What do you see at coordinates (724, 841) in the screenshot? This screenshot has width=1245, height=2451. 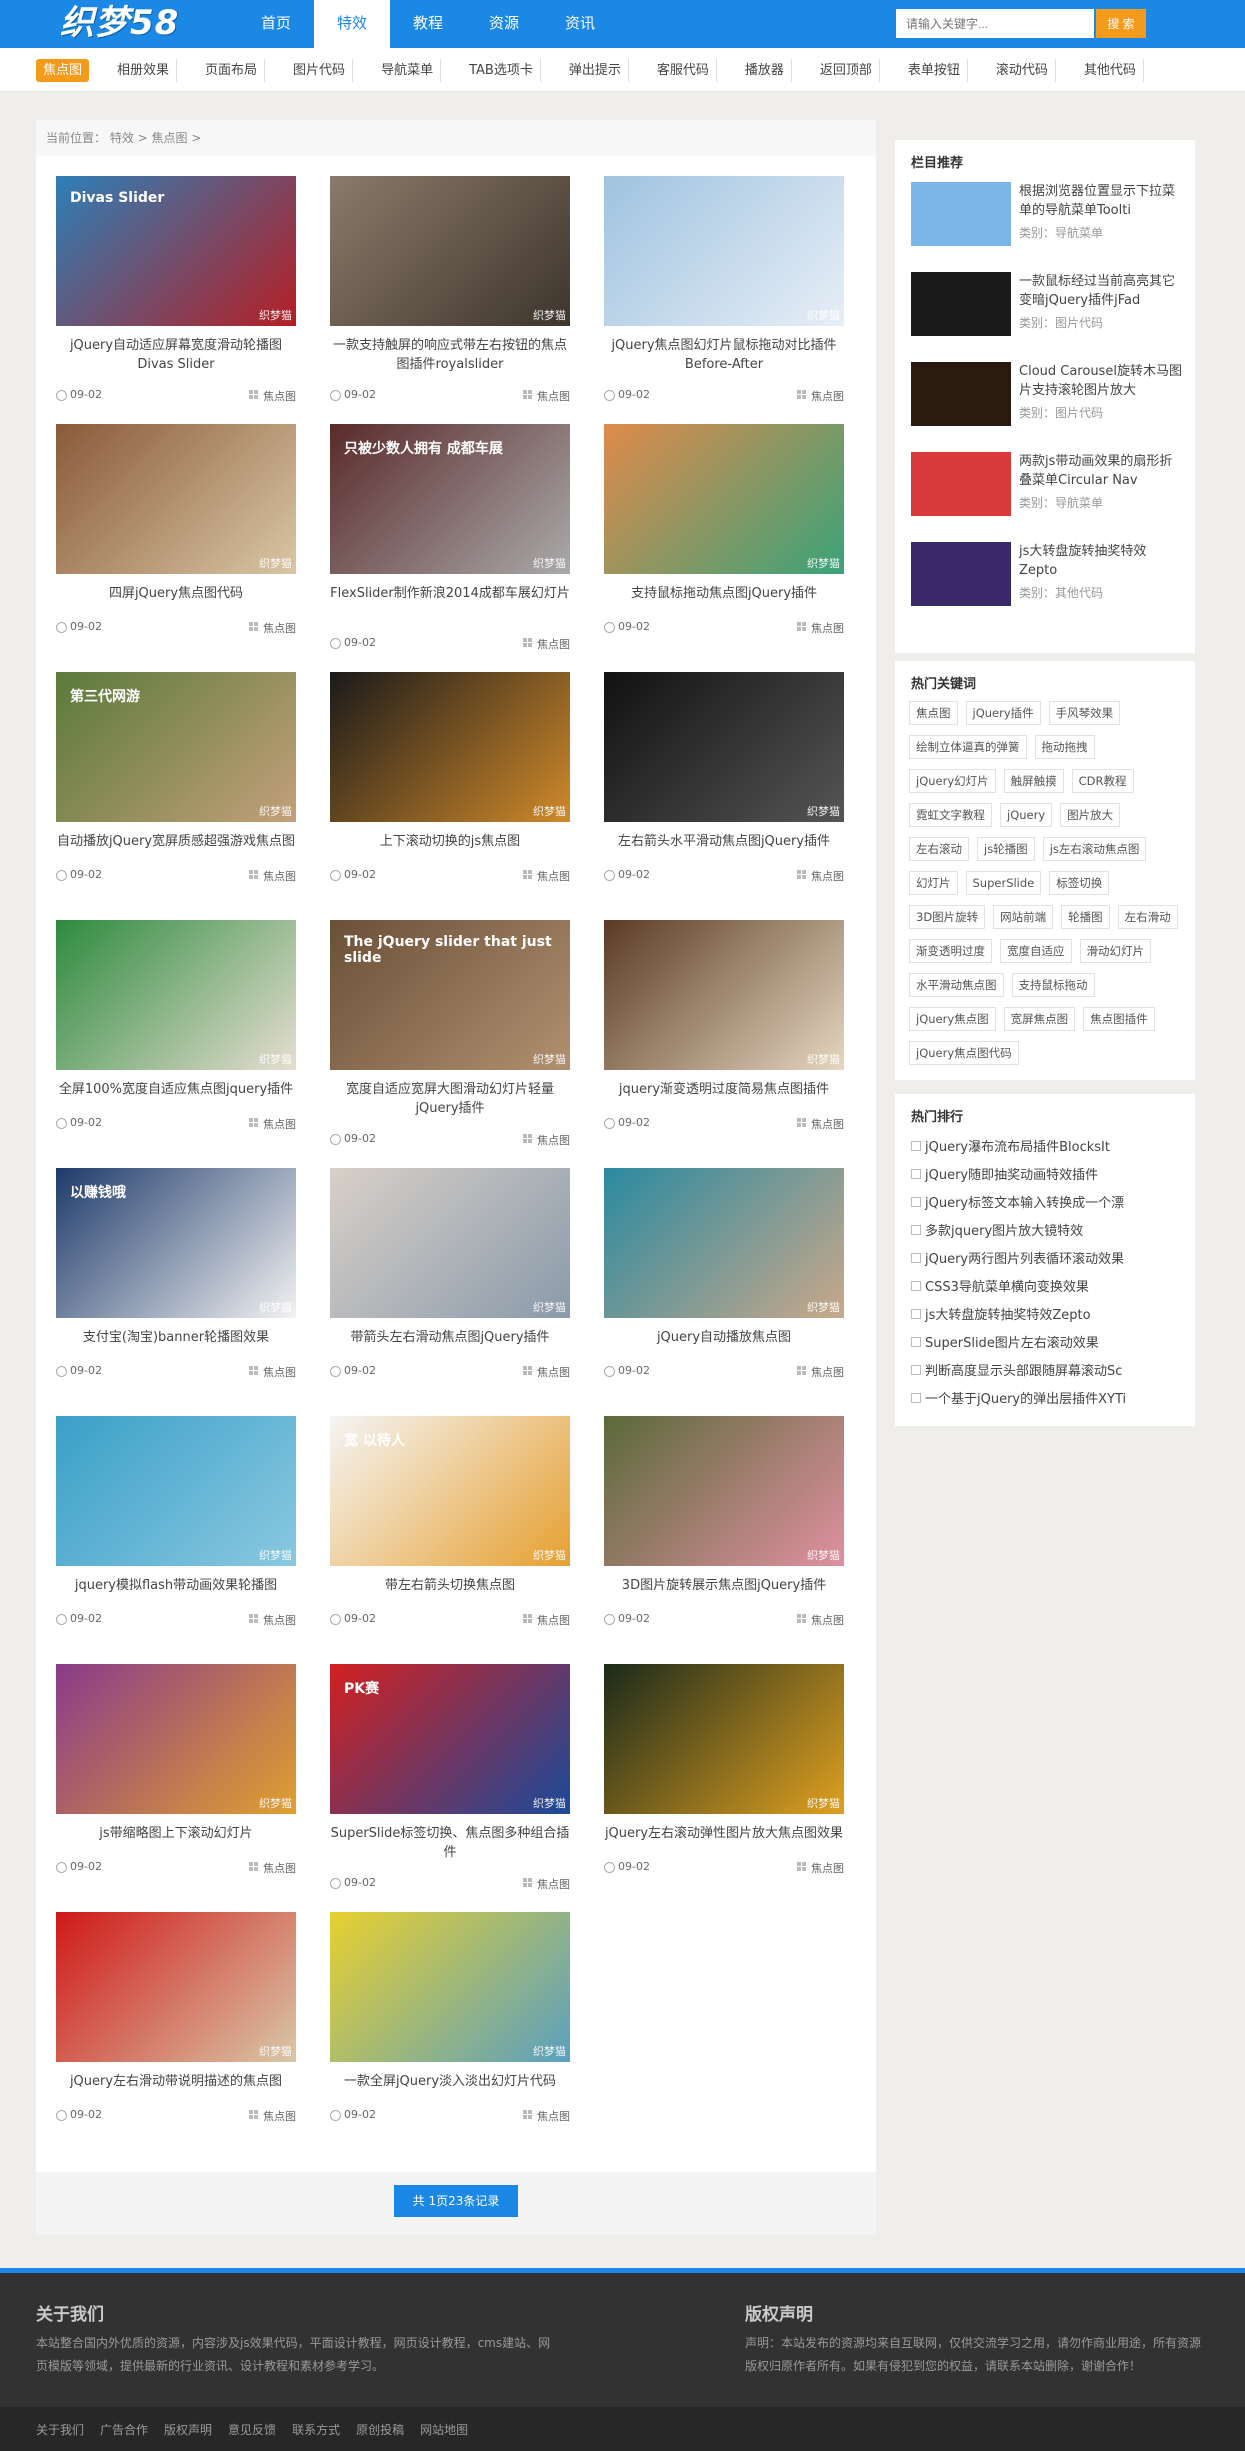 I see `card-title: 左右箭头水平滑动焦点图jQuery插件` at bounding box center [724, 841].